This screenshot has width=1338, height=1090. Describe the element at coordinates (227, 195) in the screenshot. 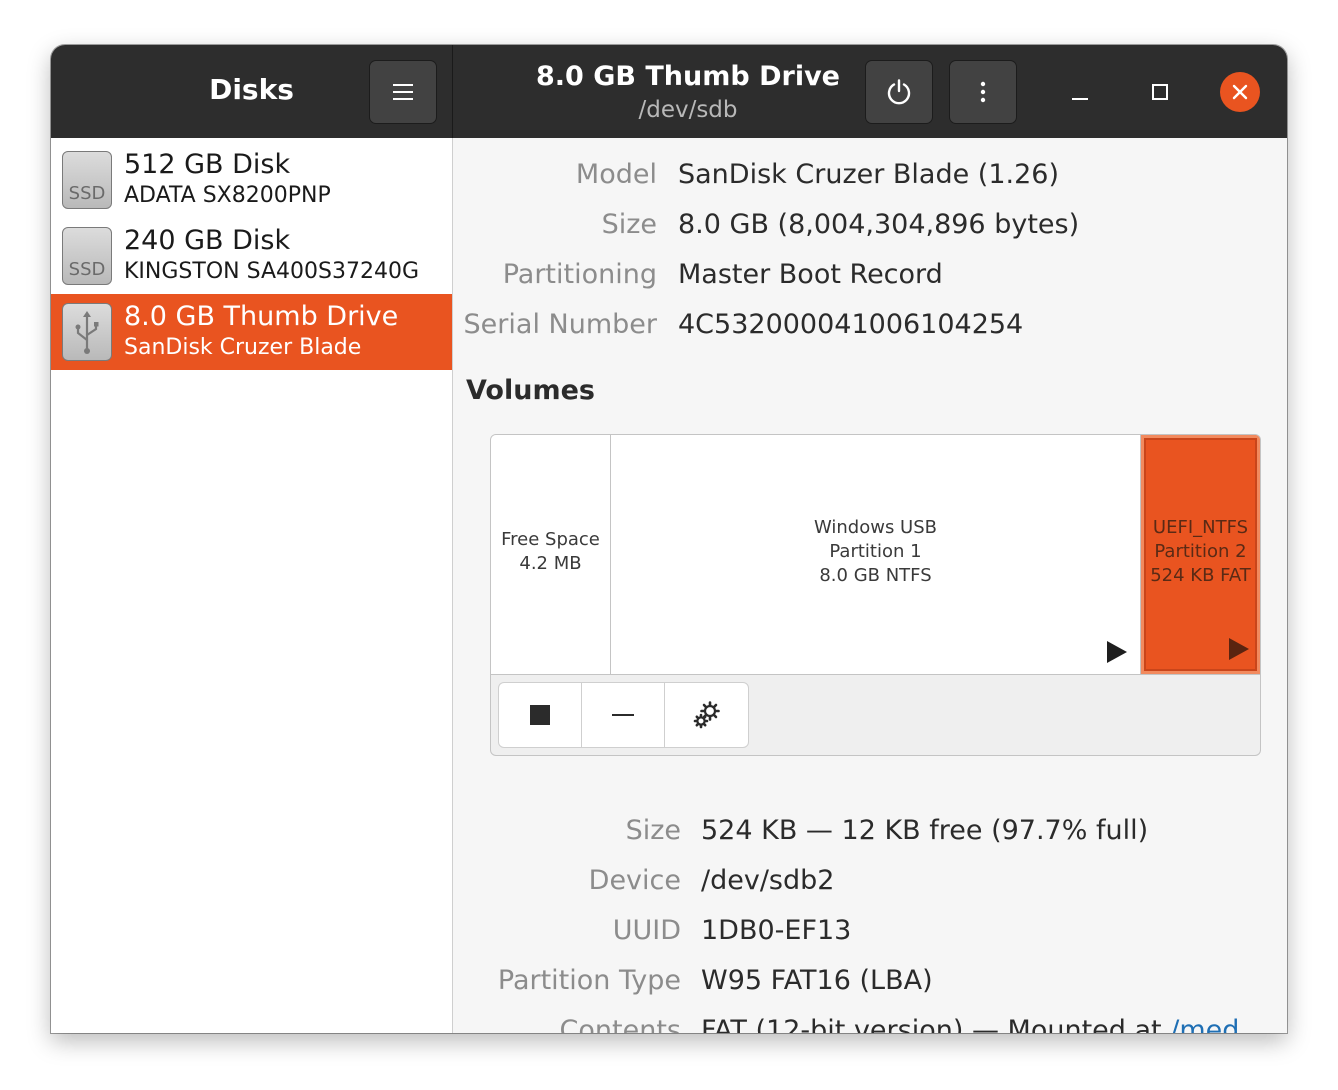

I see `drive-model: ADATA SX8200PNP` at that location.